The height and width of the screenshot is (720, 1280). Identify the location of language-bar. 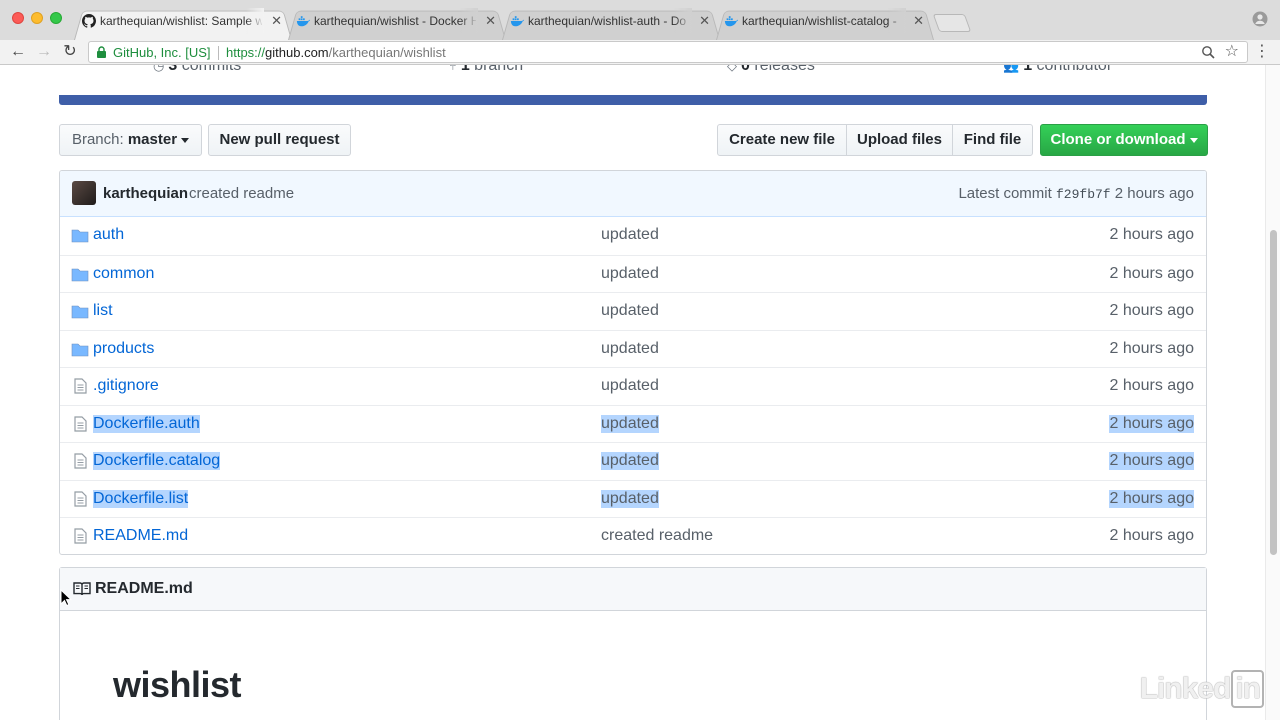
(633, 100).